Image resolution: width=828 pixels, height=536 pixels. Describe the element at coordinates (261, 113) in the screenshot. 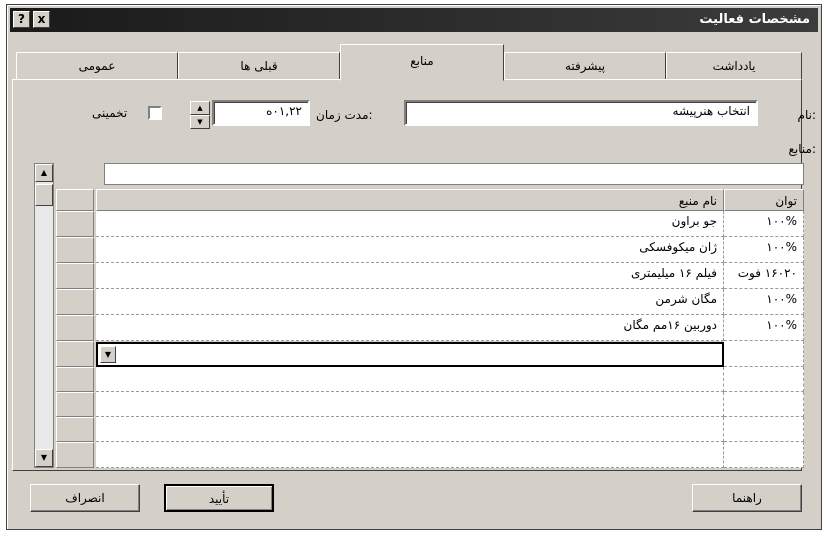

I see `duration-field: ۰۱,۲۲ه` at that location.